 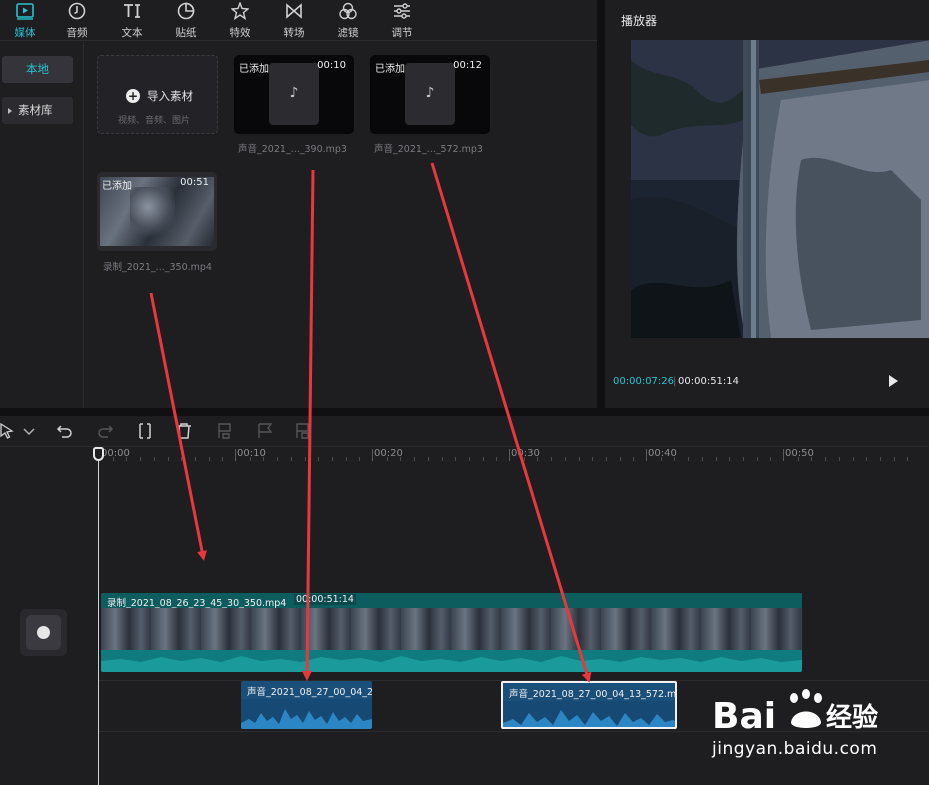 I want to click on redo-icon, so click(x=105, y=431).